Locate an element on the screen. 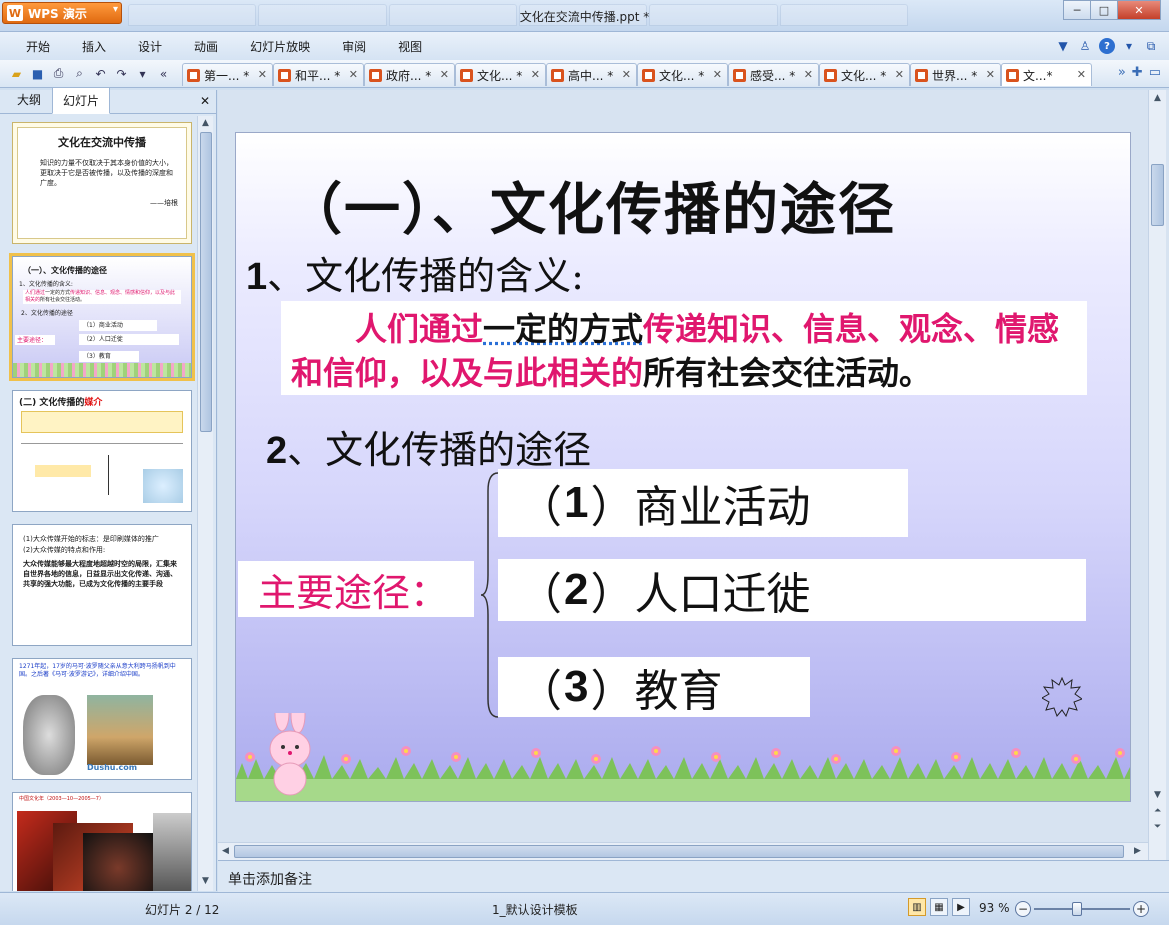  menu-review: 审阅 is located at coordinates (354, 46).